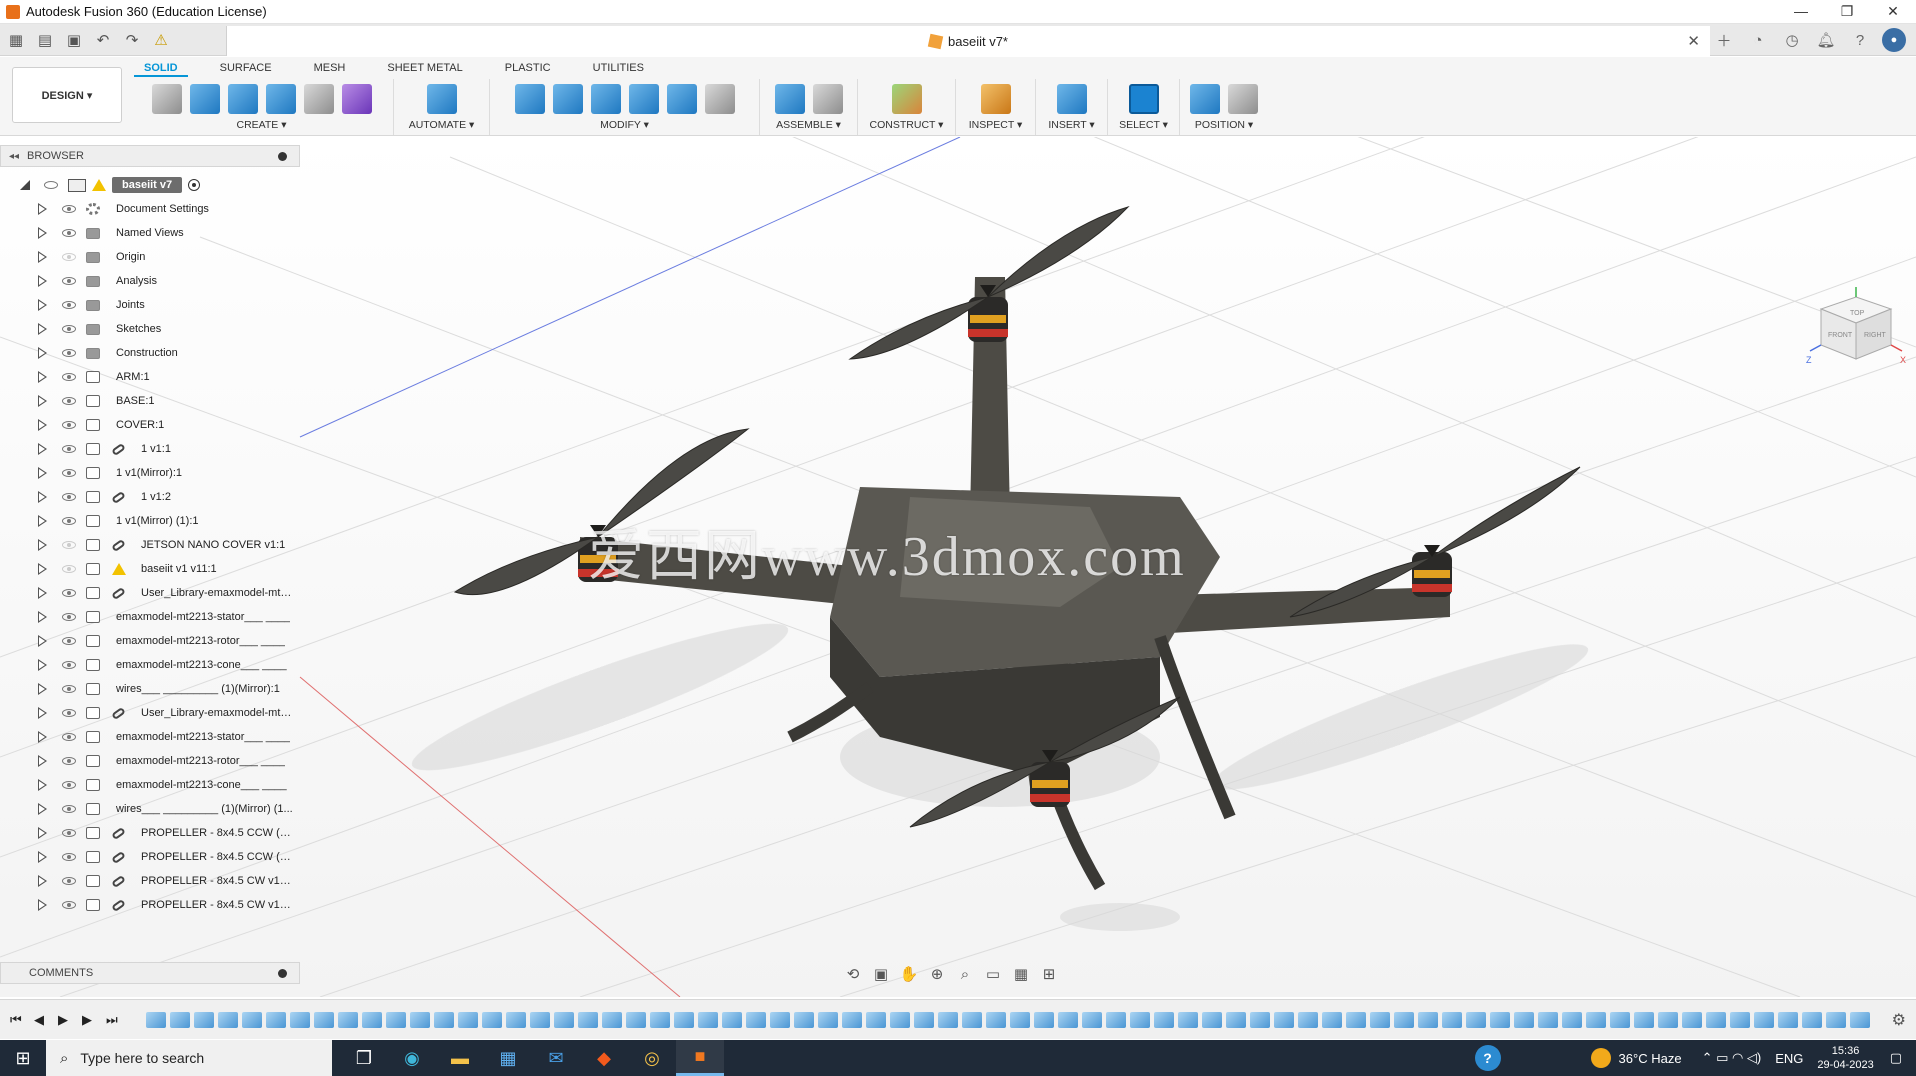  I want to click on job-status-icon: ◷, so click(1792, 40).